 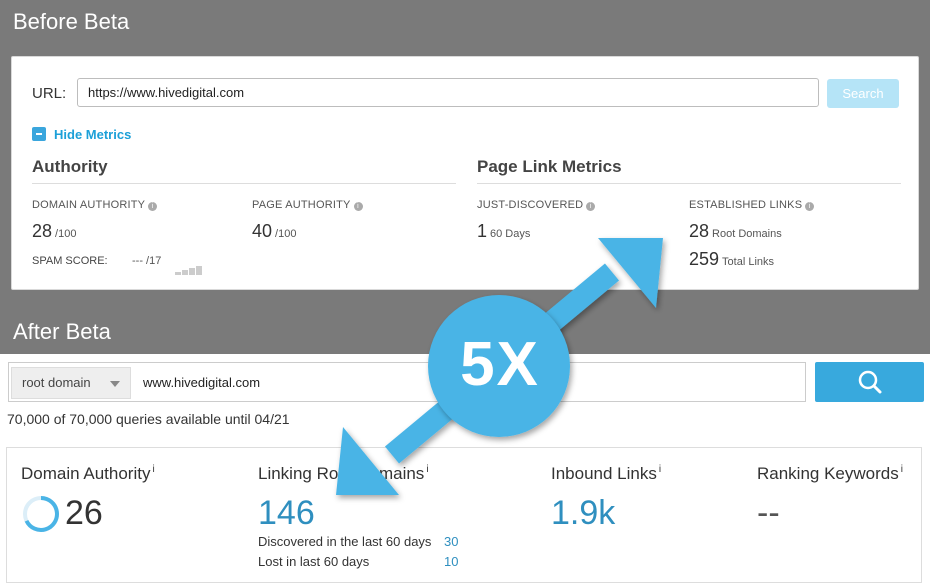 What do you see at coordinates (54, 231) in the screenshot?
I see `domain-authority-value: 28/100` at bounding box center [54, 231].